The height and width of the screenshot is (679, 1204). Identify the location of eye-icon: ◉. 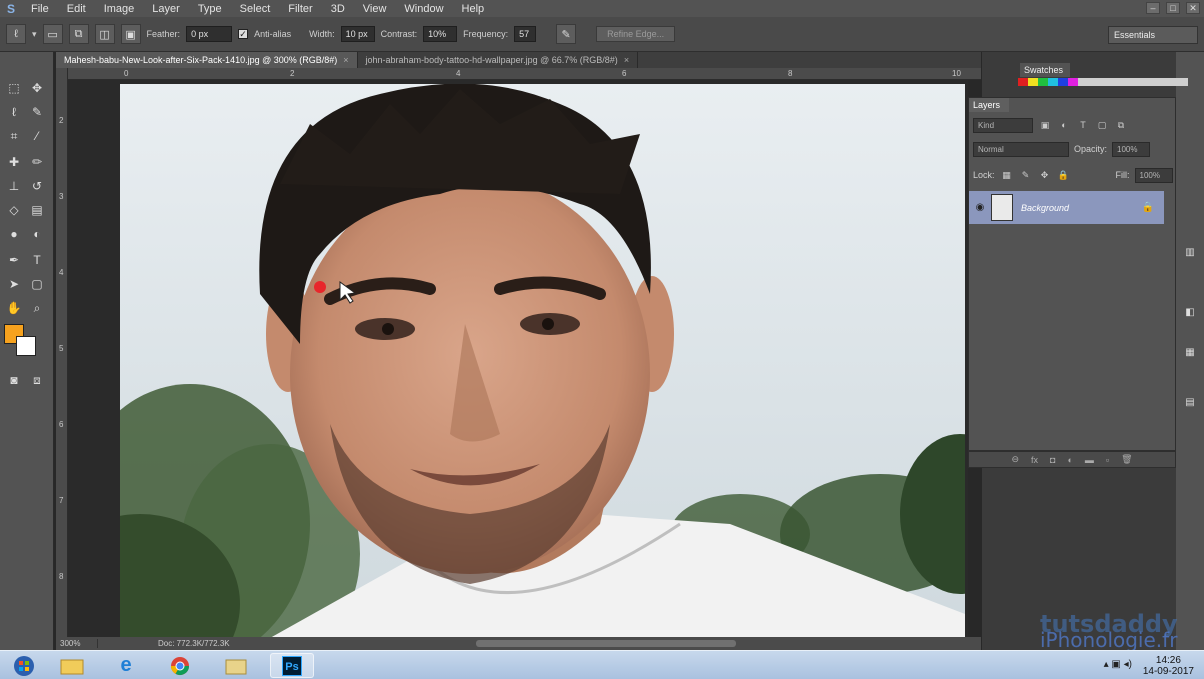
(980, 207).